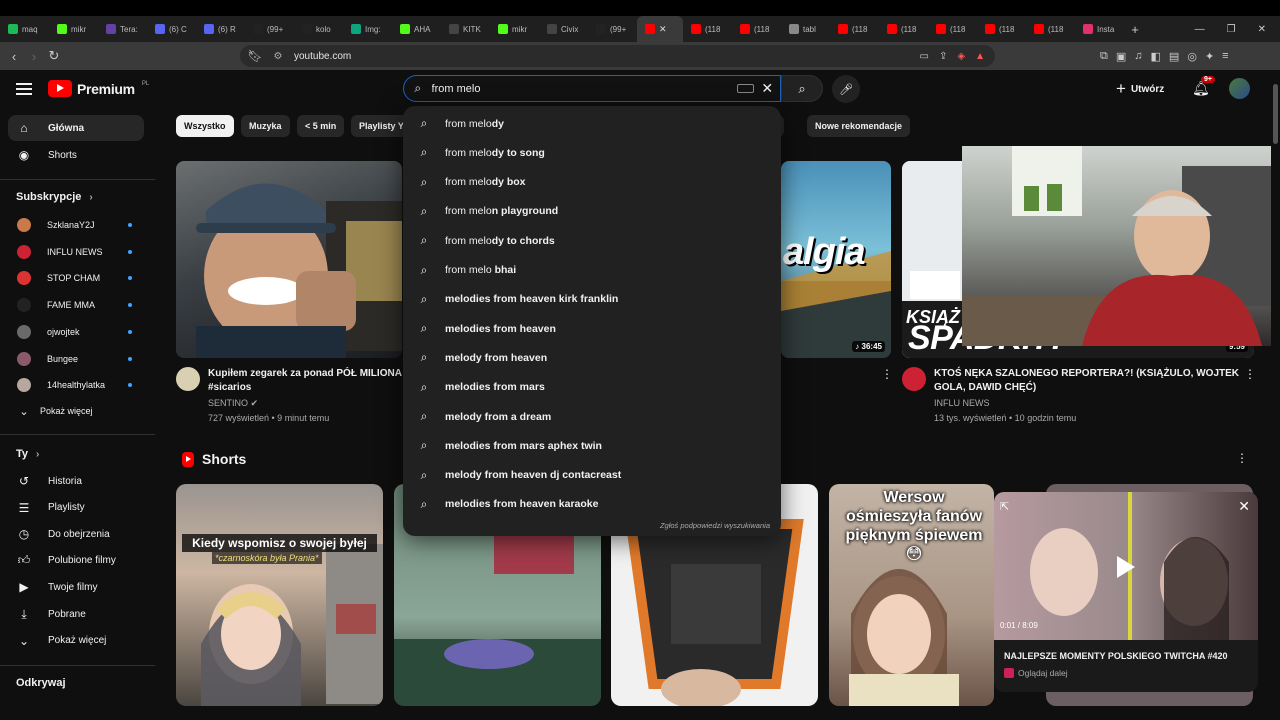 Image resolution: width=1280 pixels, height=720 pixels. Describe the element at coordinates (802, 88) in the screenshot. I see `search-button: ⌕` at that location.